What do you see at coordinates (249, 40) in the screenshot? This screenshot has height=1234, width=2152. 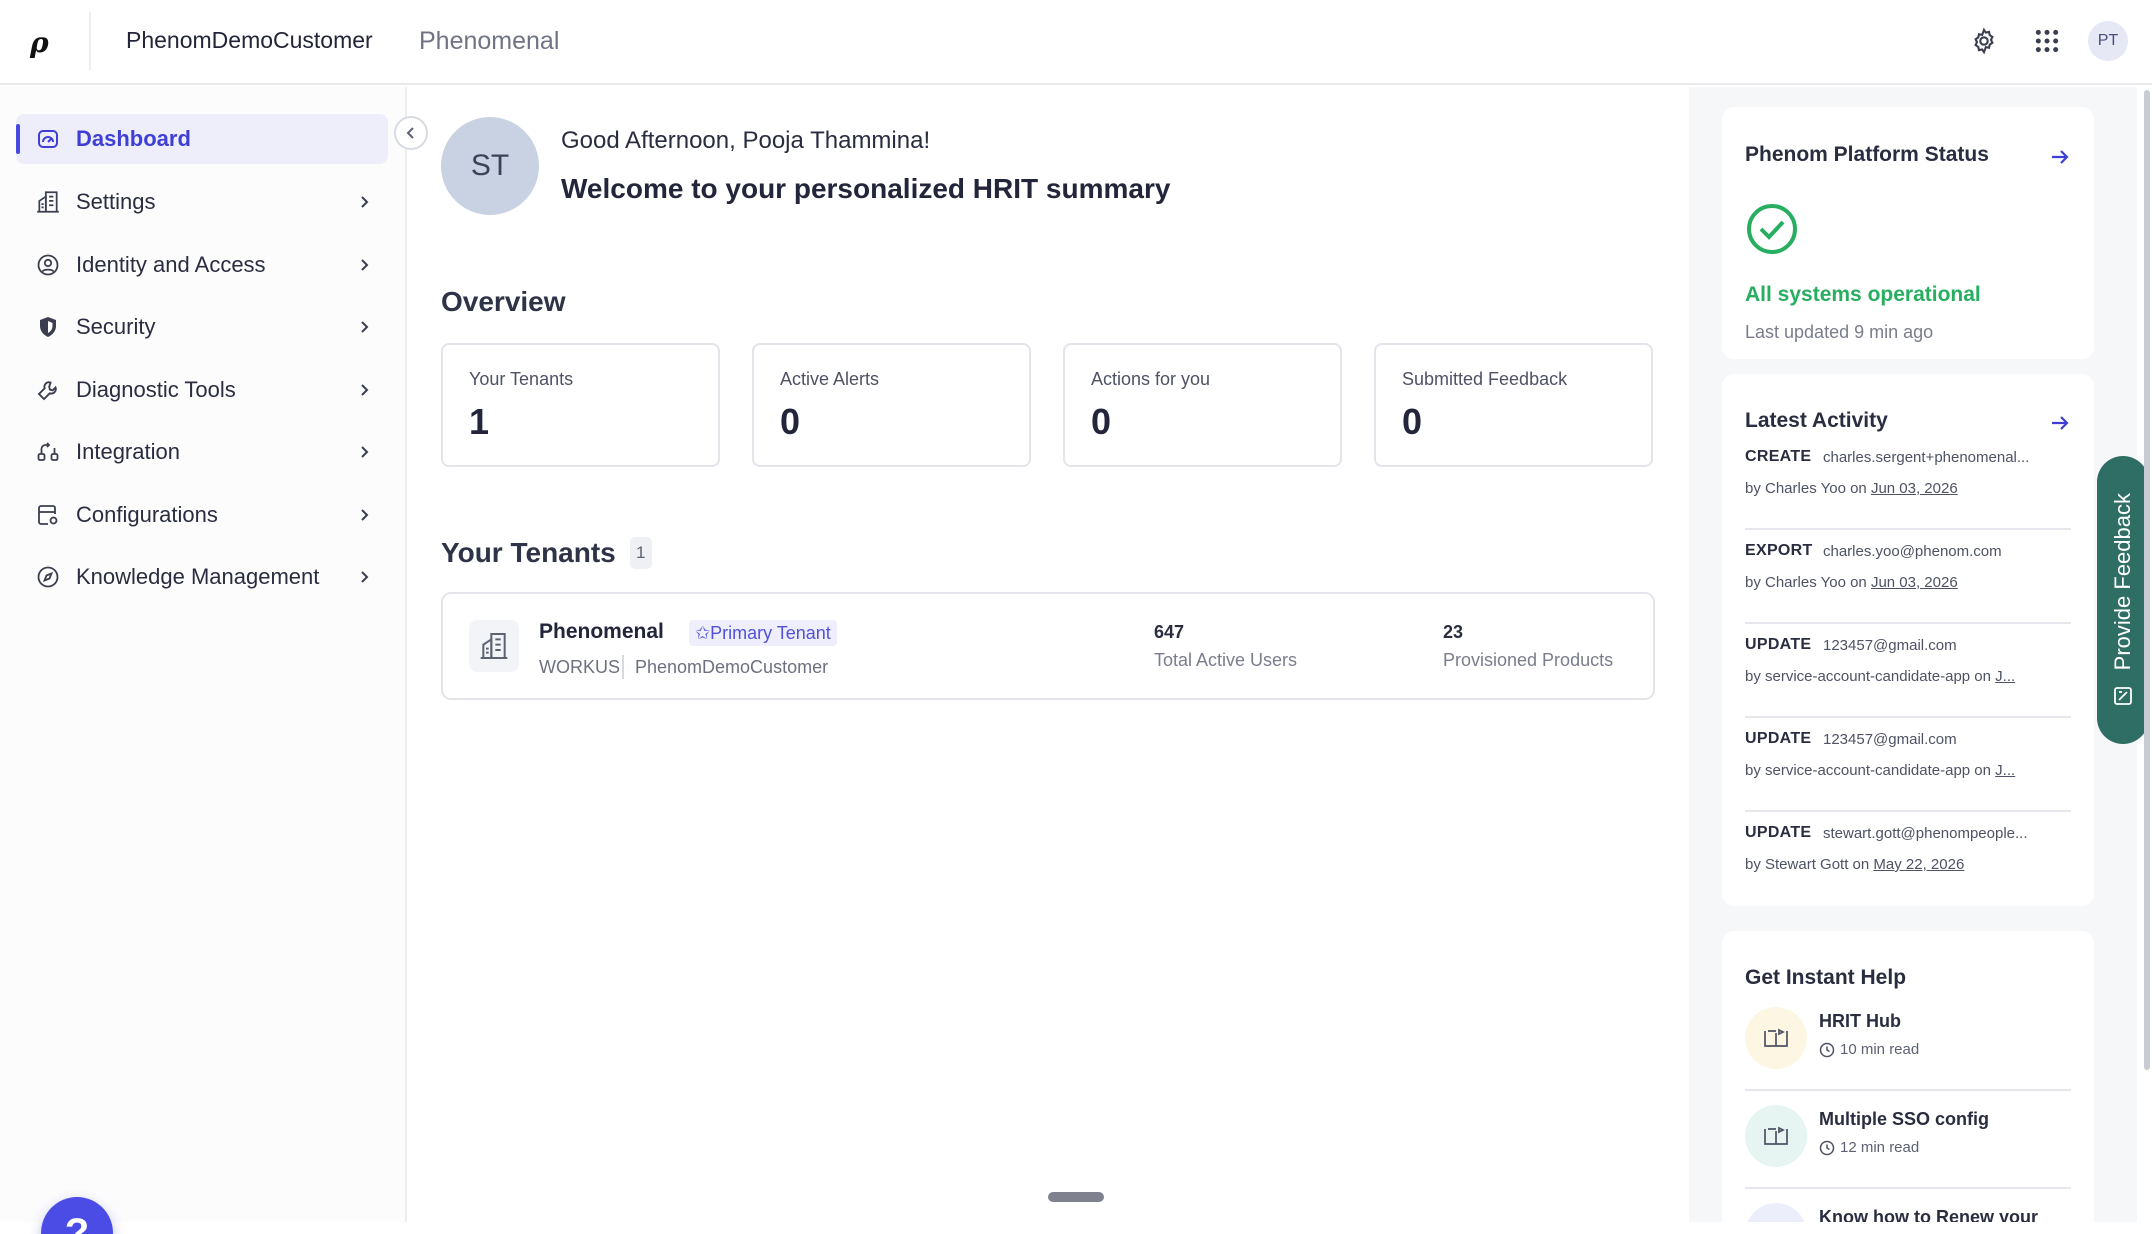 I see `org-name: PhenomDemoCustomer` at bounding box center [249, 40].